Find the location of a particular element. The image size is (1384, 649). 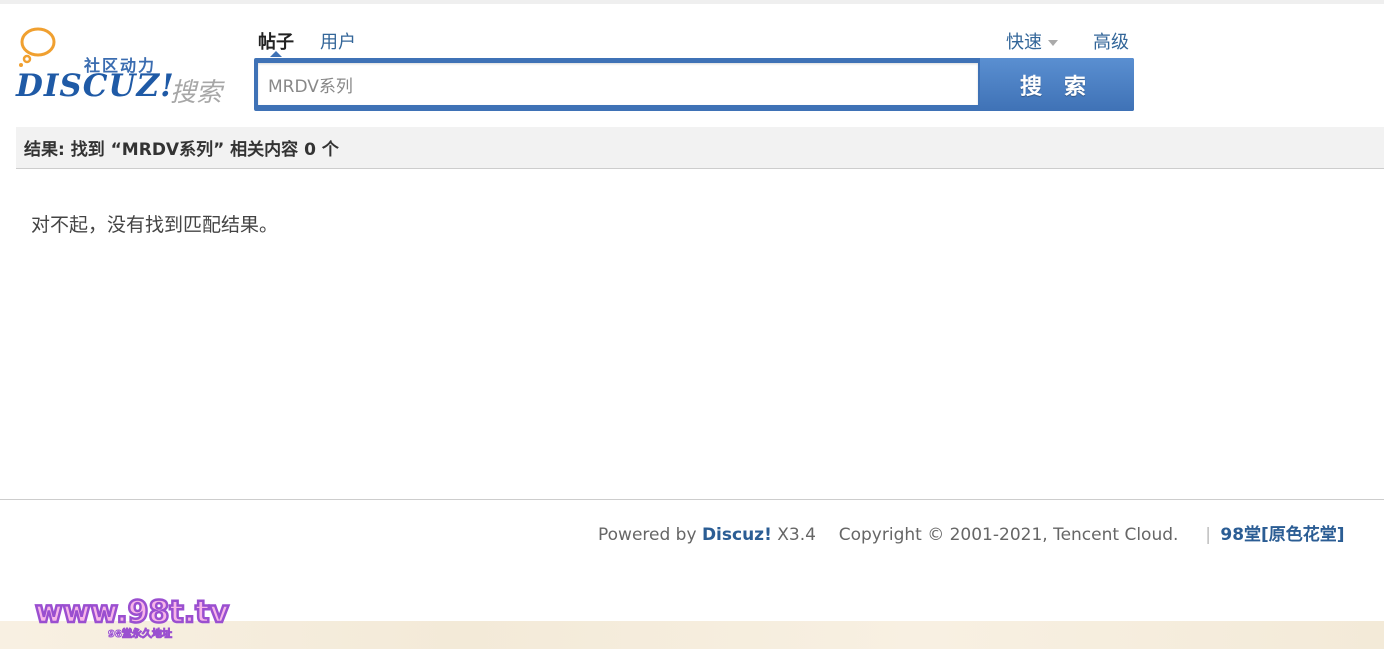

discuz-logo: 社区动力 DISCUZ! 搜索 is located at coordinates (121, 67).